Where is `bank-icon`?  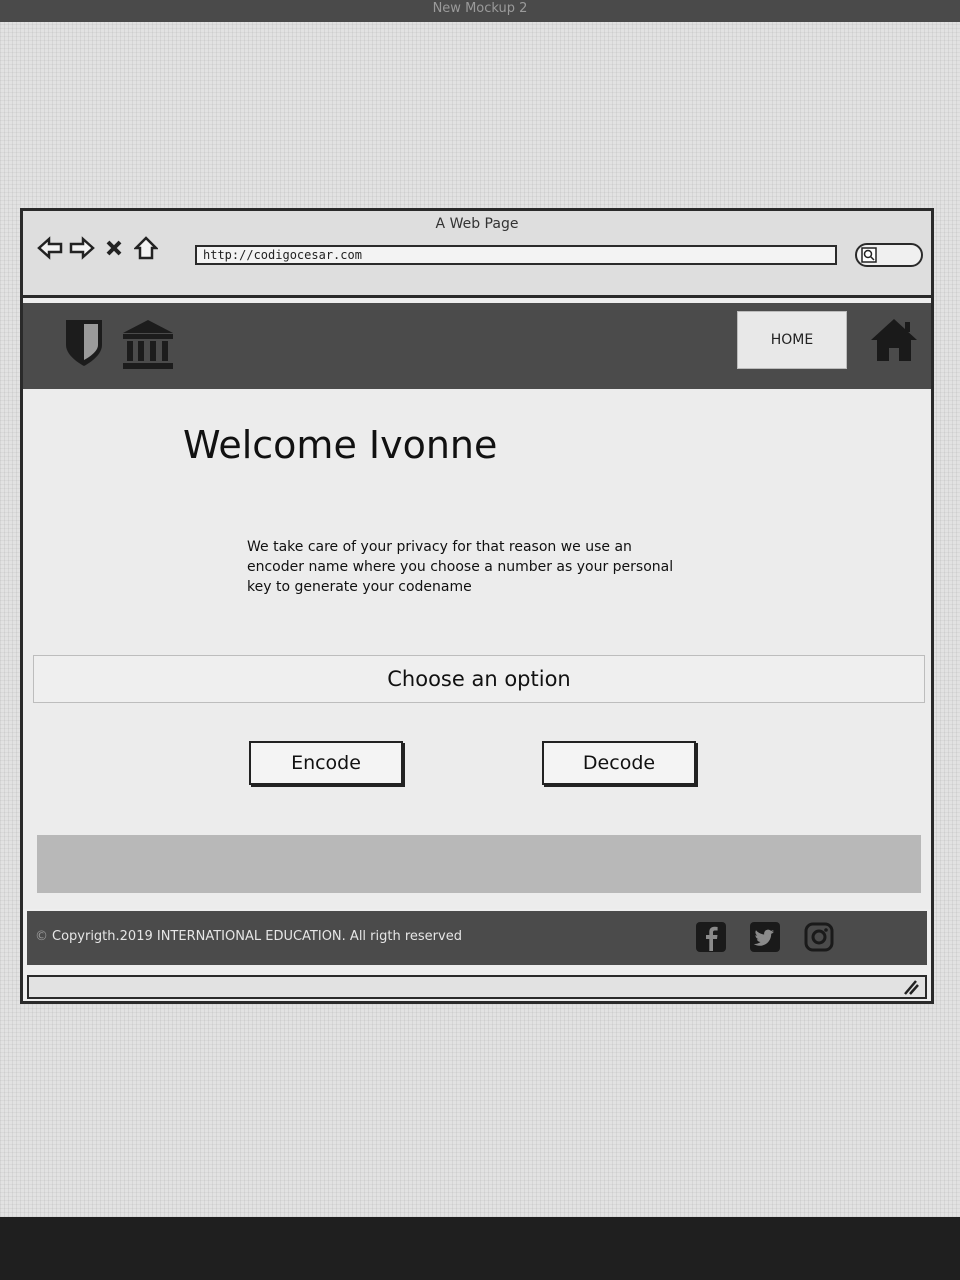 bank-icon is located at coordinates (148, 346).